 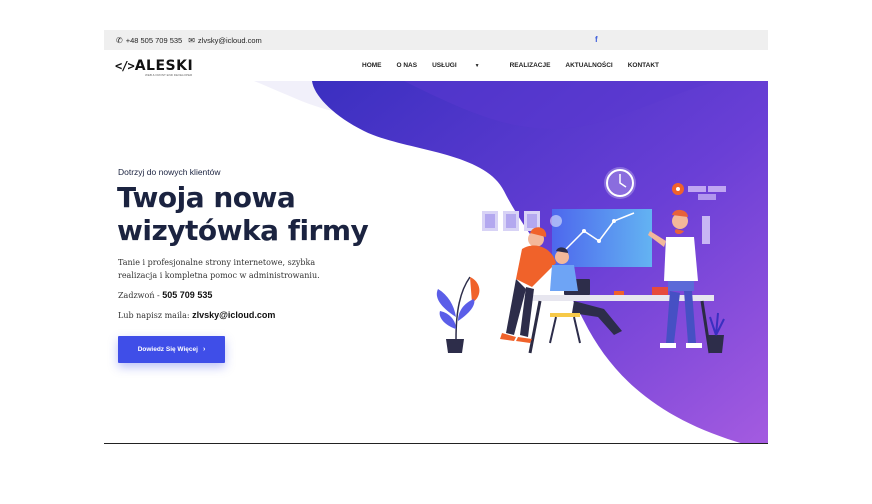 What do you see at coordinates (187, 295) in the screenshot?
I see `call-number: 505 709 535` at bounding box center [187, 295].